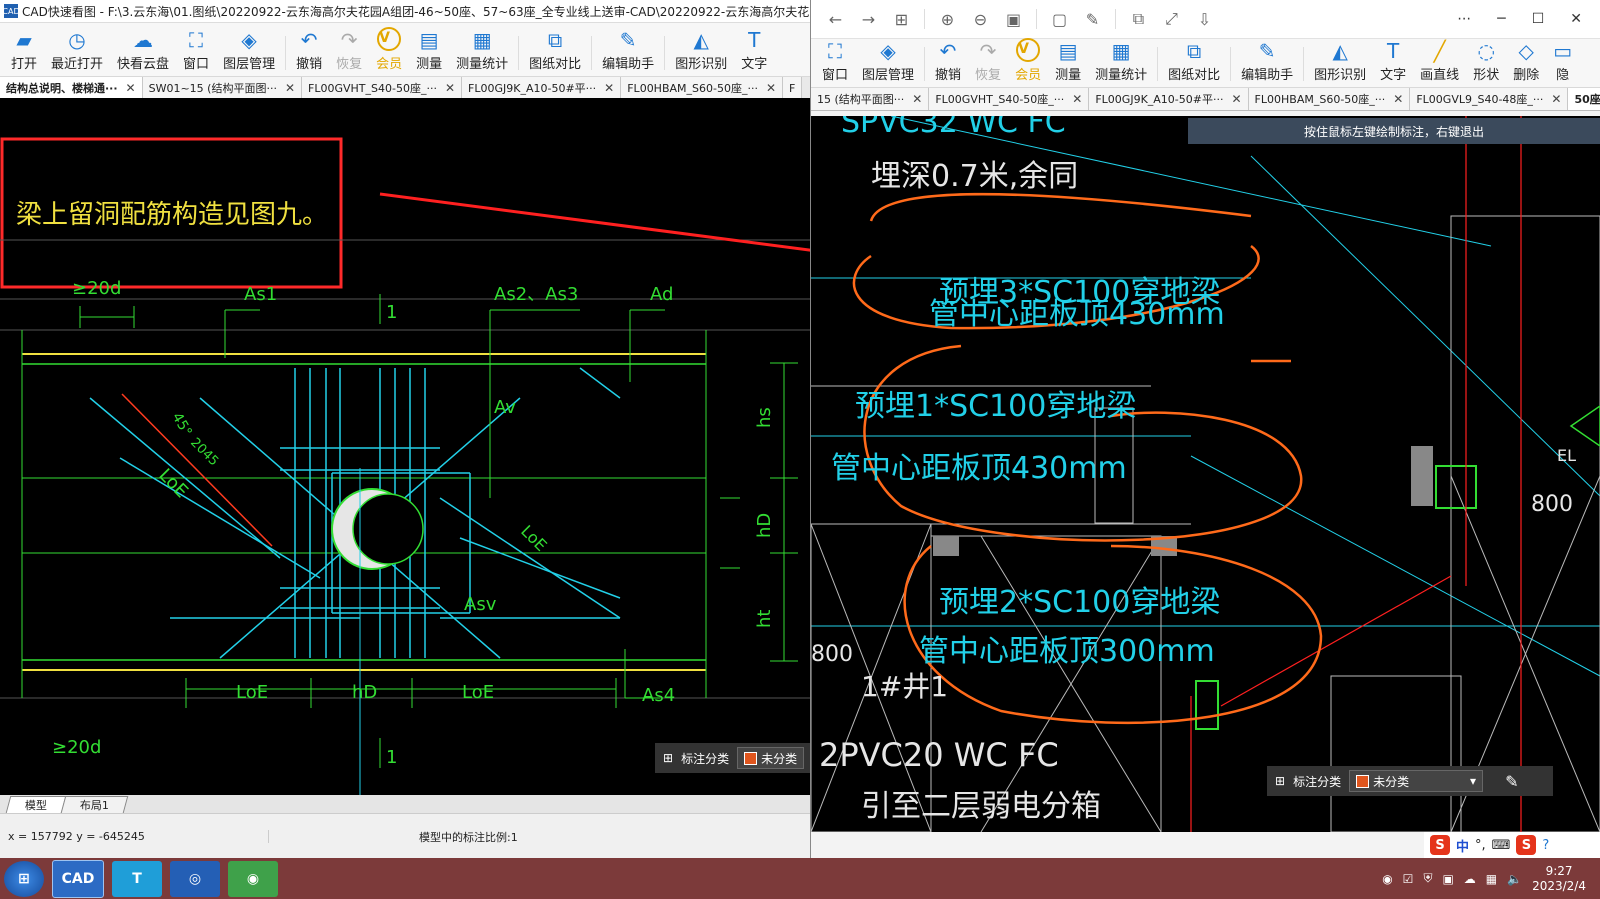 The width and height of the screenshot is (1600, 899). I want to click on taskbar-text-app: T, so click(137, 878).